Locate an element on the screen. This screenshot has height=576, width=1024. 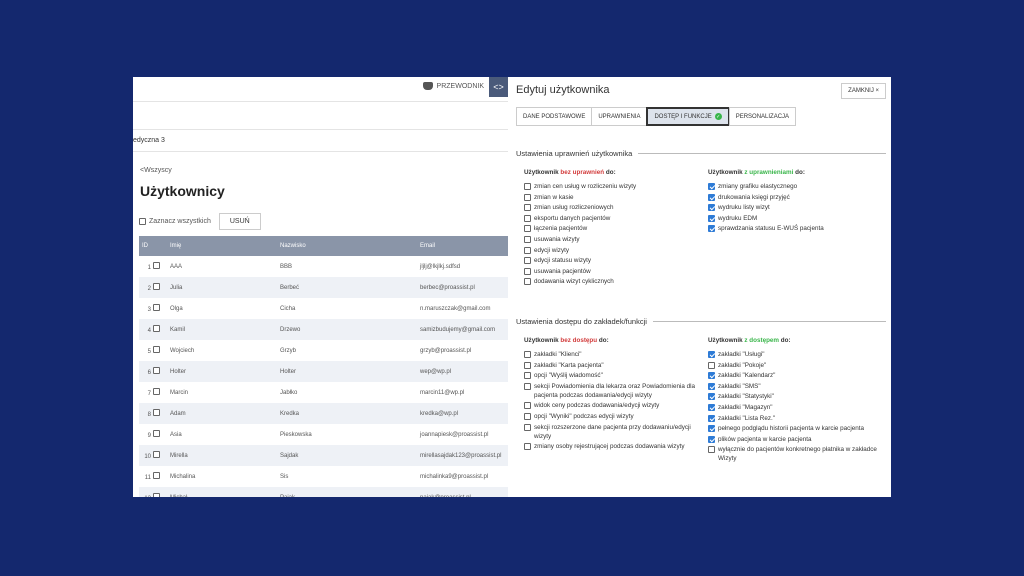
table-row: 8 Adam Kredka kredka@wp.pl is located at coordinates (323, 413).